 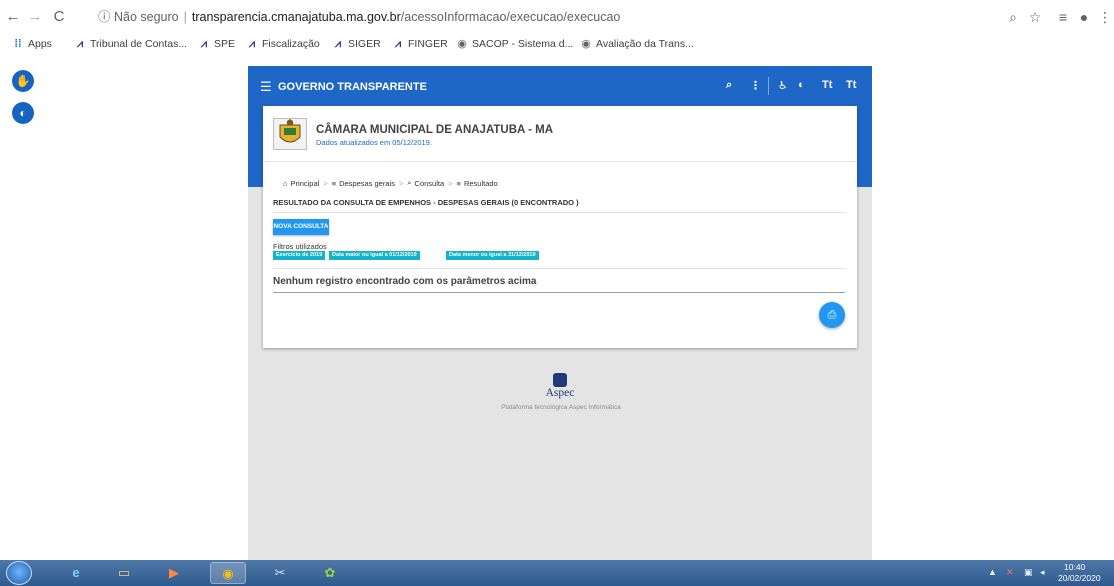 I want to click on display-icon: ▣, so click(x=1028, y=572).